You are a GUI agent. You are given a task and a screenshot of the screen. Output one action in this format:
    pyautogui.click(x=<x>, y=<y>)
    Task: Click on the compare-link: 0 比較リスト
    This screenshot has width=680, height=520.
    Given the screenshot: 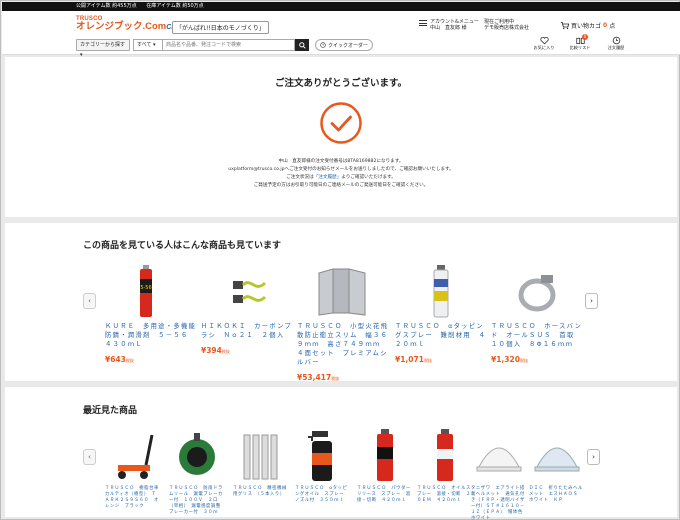 What is the action you would take?
    pyautogui.click(x=580, y=42)
    